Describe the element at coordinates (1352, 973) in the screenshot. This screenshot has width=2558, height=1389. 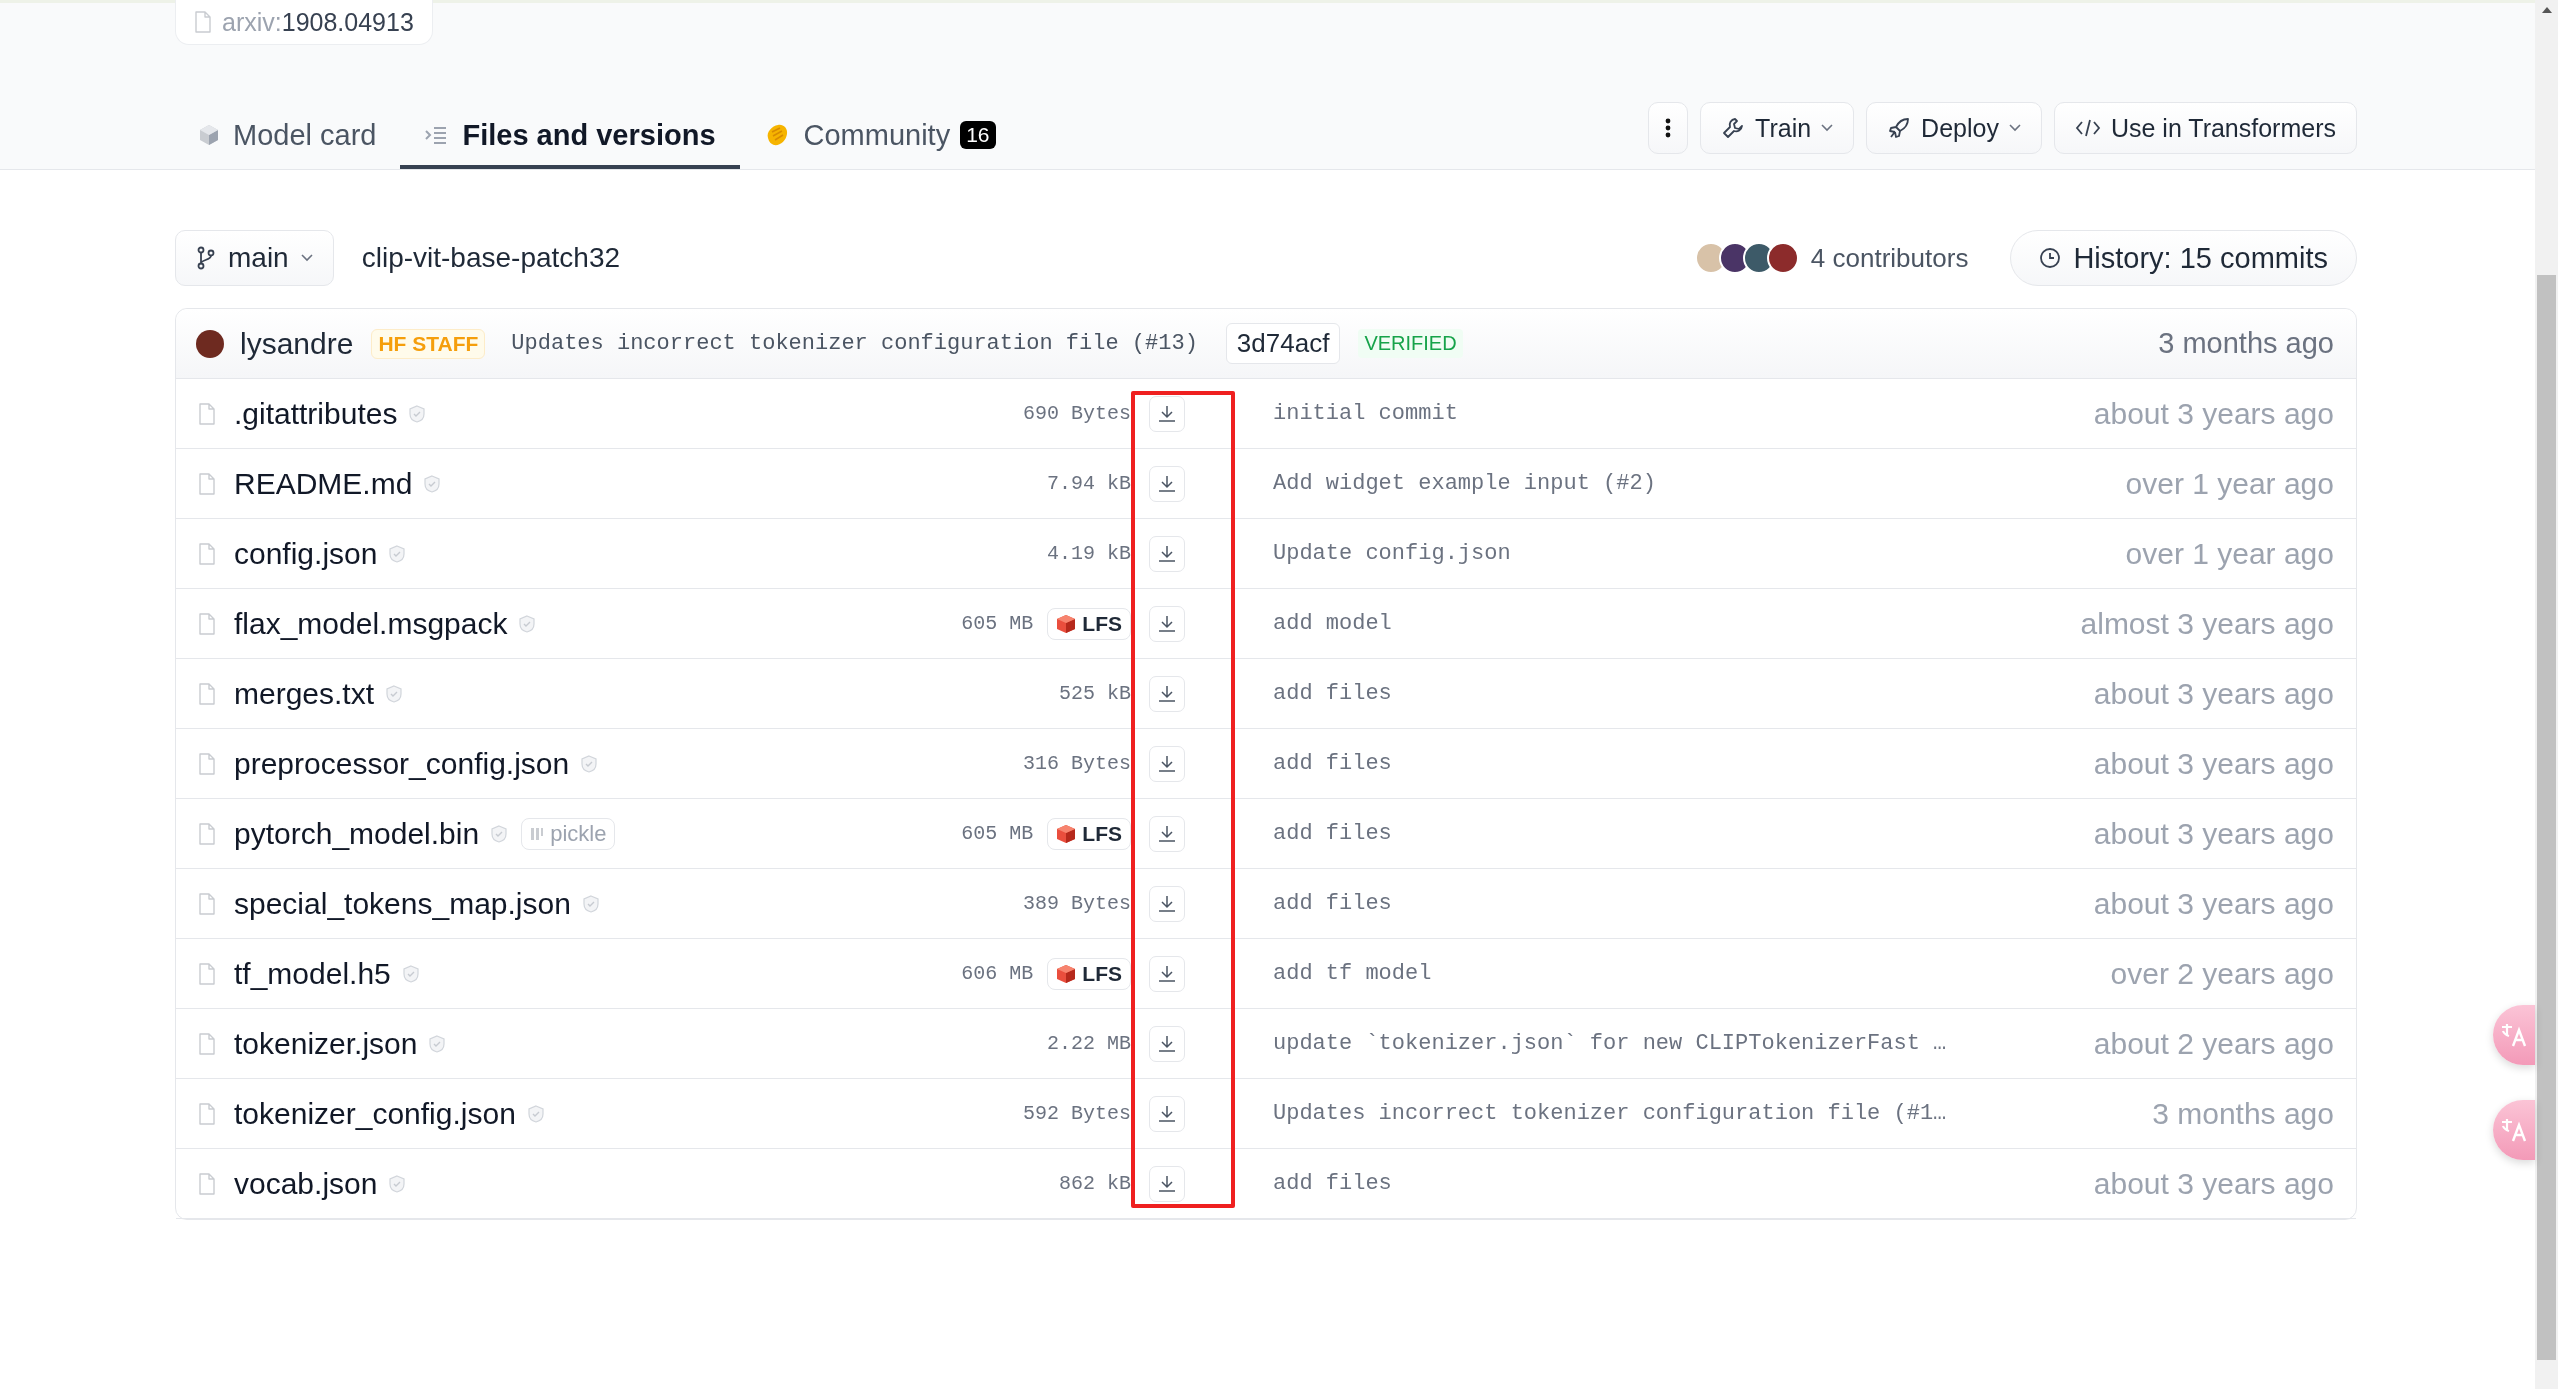
I see `commit-message: add tf model` at that location.